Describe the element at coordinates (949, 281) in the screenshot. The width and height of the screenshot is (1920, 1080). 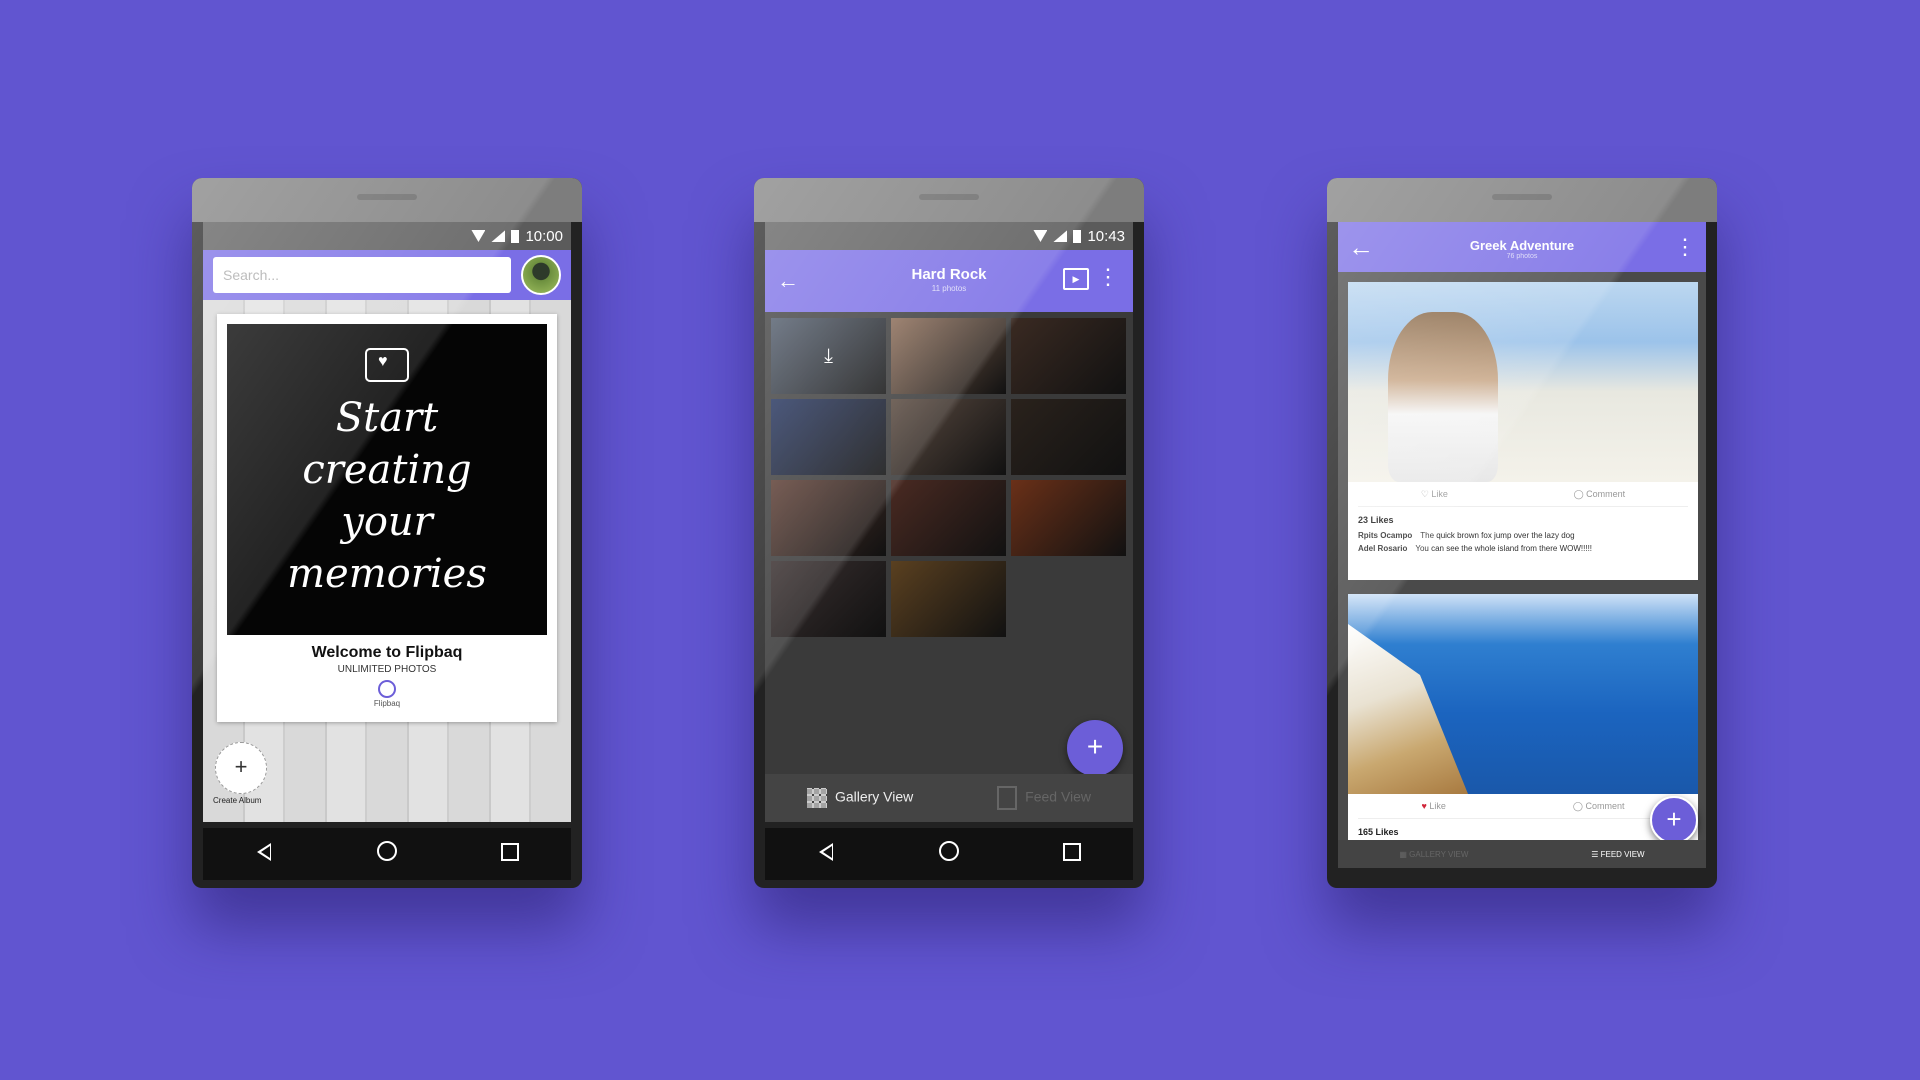
I see `app-bar: ← Hard Rock 11 photos ▶ ⋮` at that location.